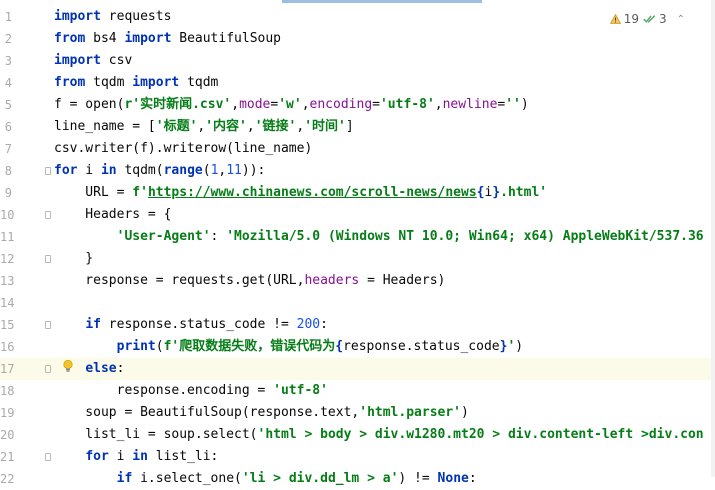  Describe the element at coordinates (6, 105) in the screenshot. I see `line-number: 5` at that location.